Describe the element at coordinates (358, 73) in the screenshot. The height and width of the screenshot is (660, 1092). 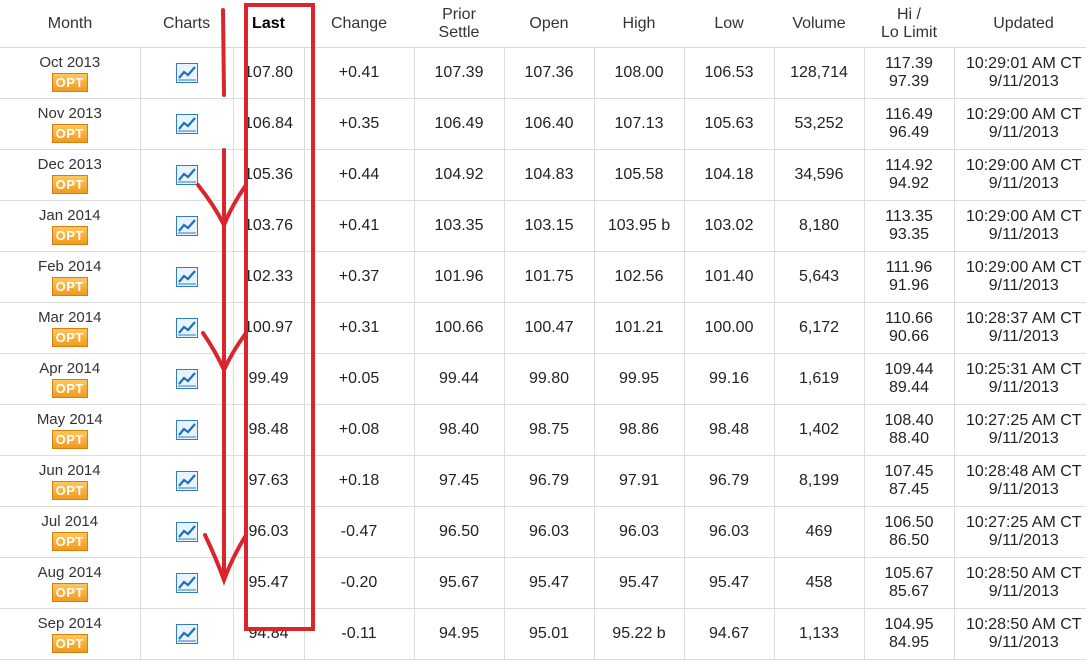
I see `price-change: +0.41` at that location.